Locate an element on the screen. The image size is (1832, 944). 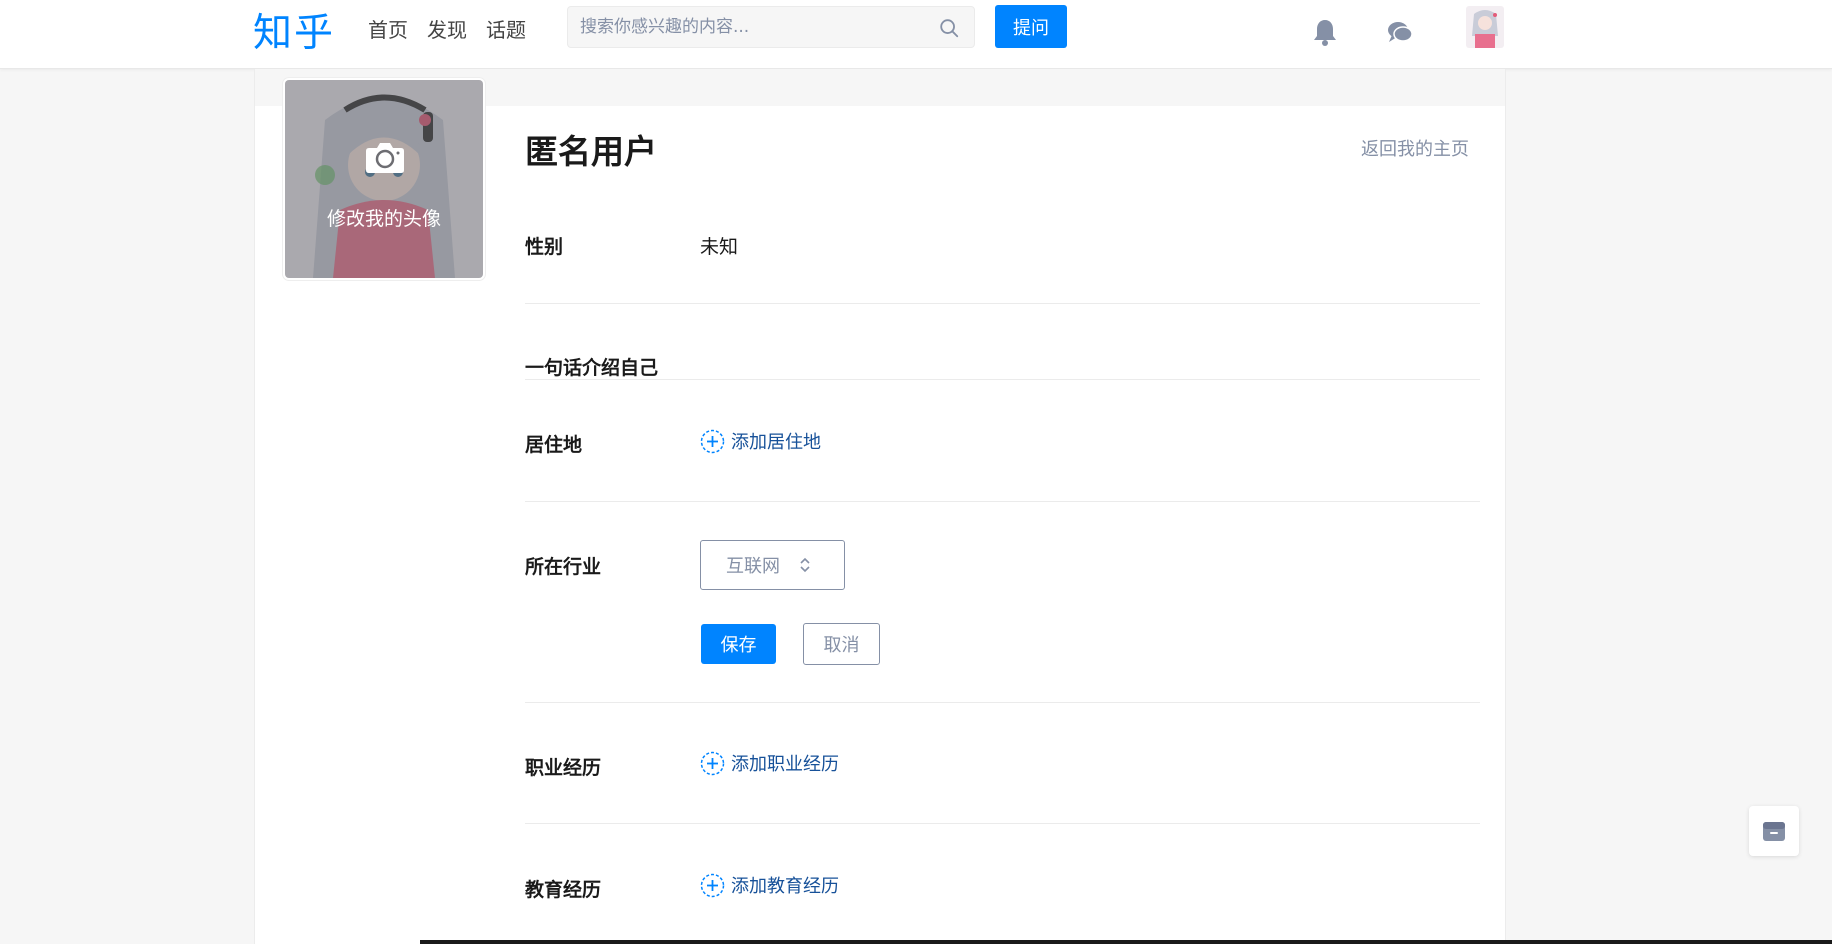
page-title: 匿名用户 is located at coordinates (591, 151).